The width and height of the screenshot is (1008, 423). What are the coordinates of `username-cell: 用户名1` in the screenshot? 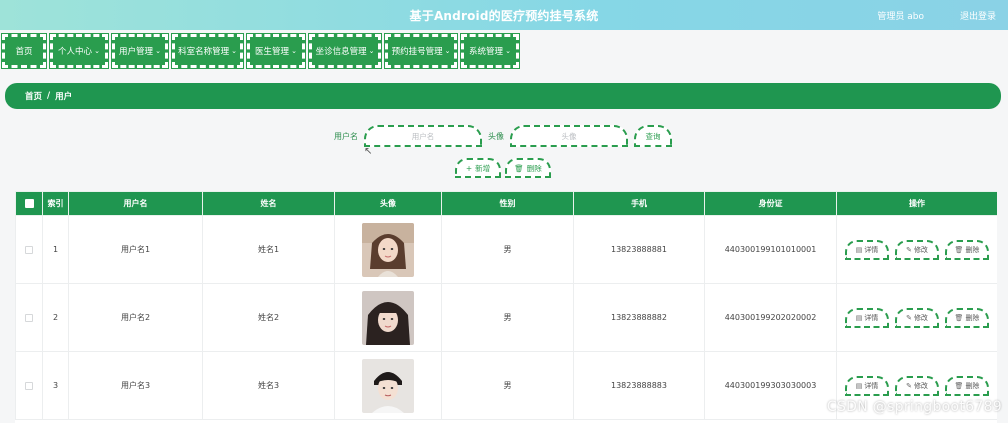 It's located at (135, 249).